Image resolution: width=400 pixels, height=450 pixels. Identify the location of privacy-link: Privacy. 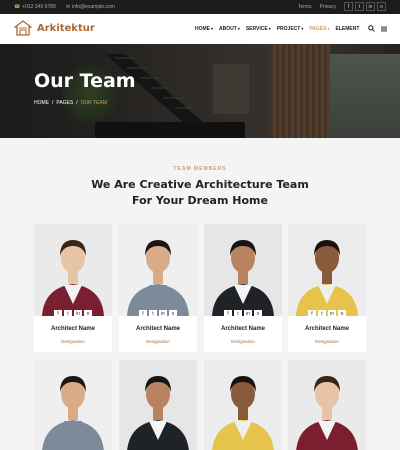
(328, 7).